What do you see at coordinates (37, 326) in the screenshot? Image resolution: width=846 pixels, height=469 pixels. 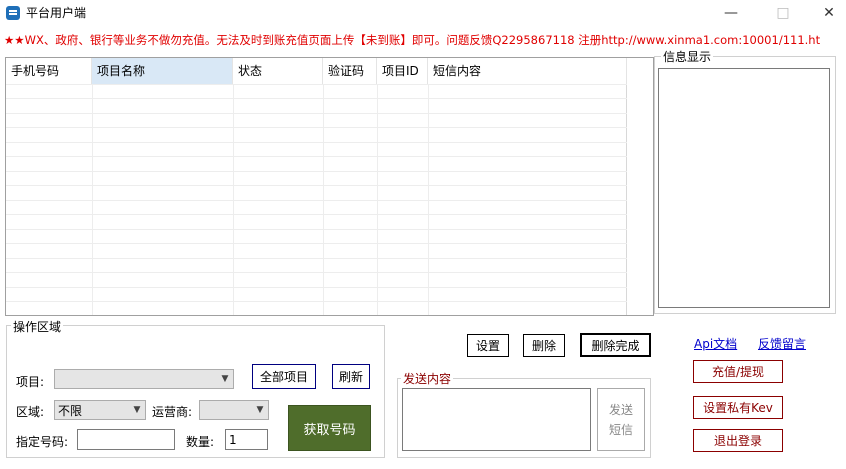 I see `operation-group-label: 操作区域` at bounding box center [37, 326].